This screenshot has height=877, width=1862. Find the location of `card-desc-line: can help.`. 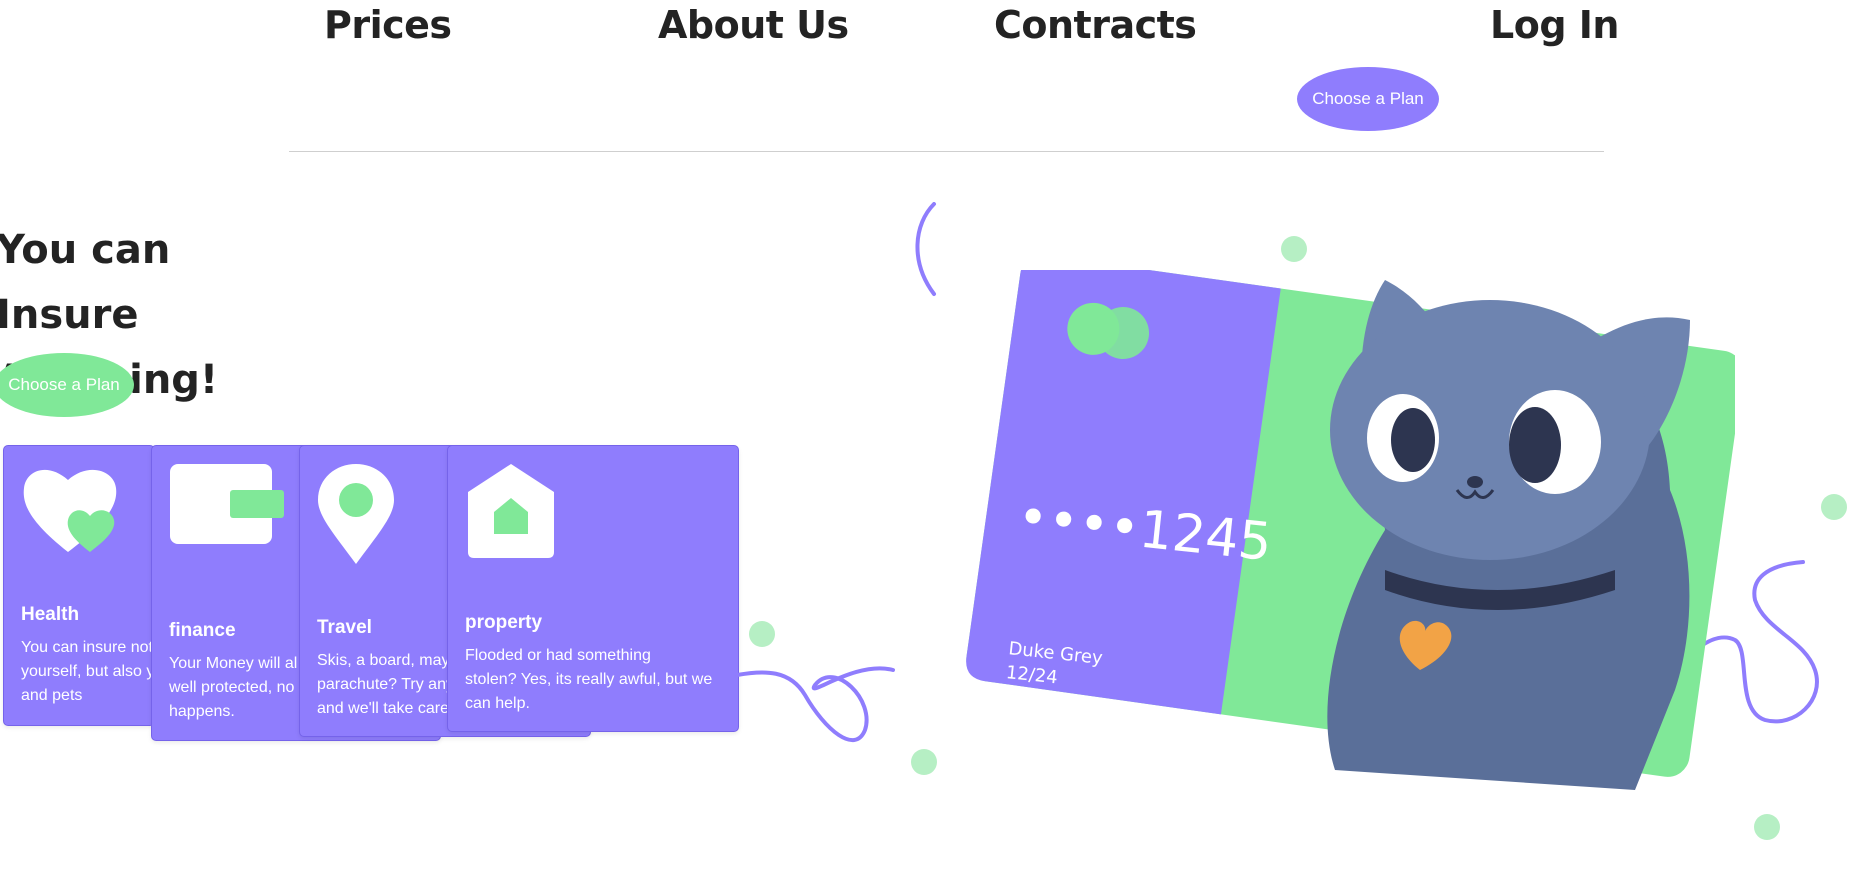

card-desc-line: can help. is located at coordinates (497, 703).